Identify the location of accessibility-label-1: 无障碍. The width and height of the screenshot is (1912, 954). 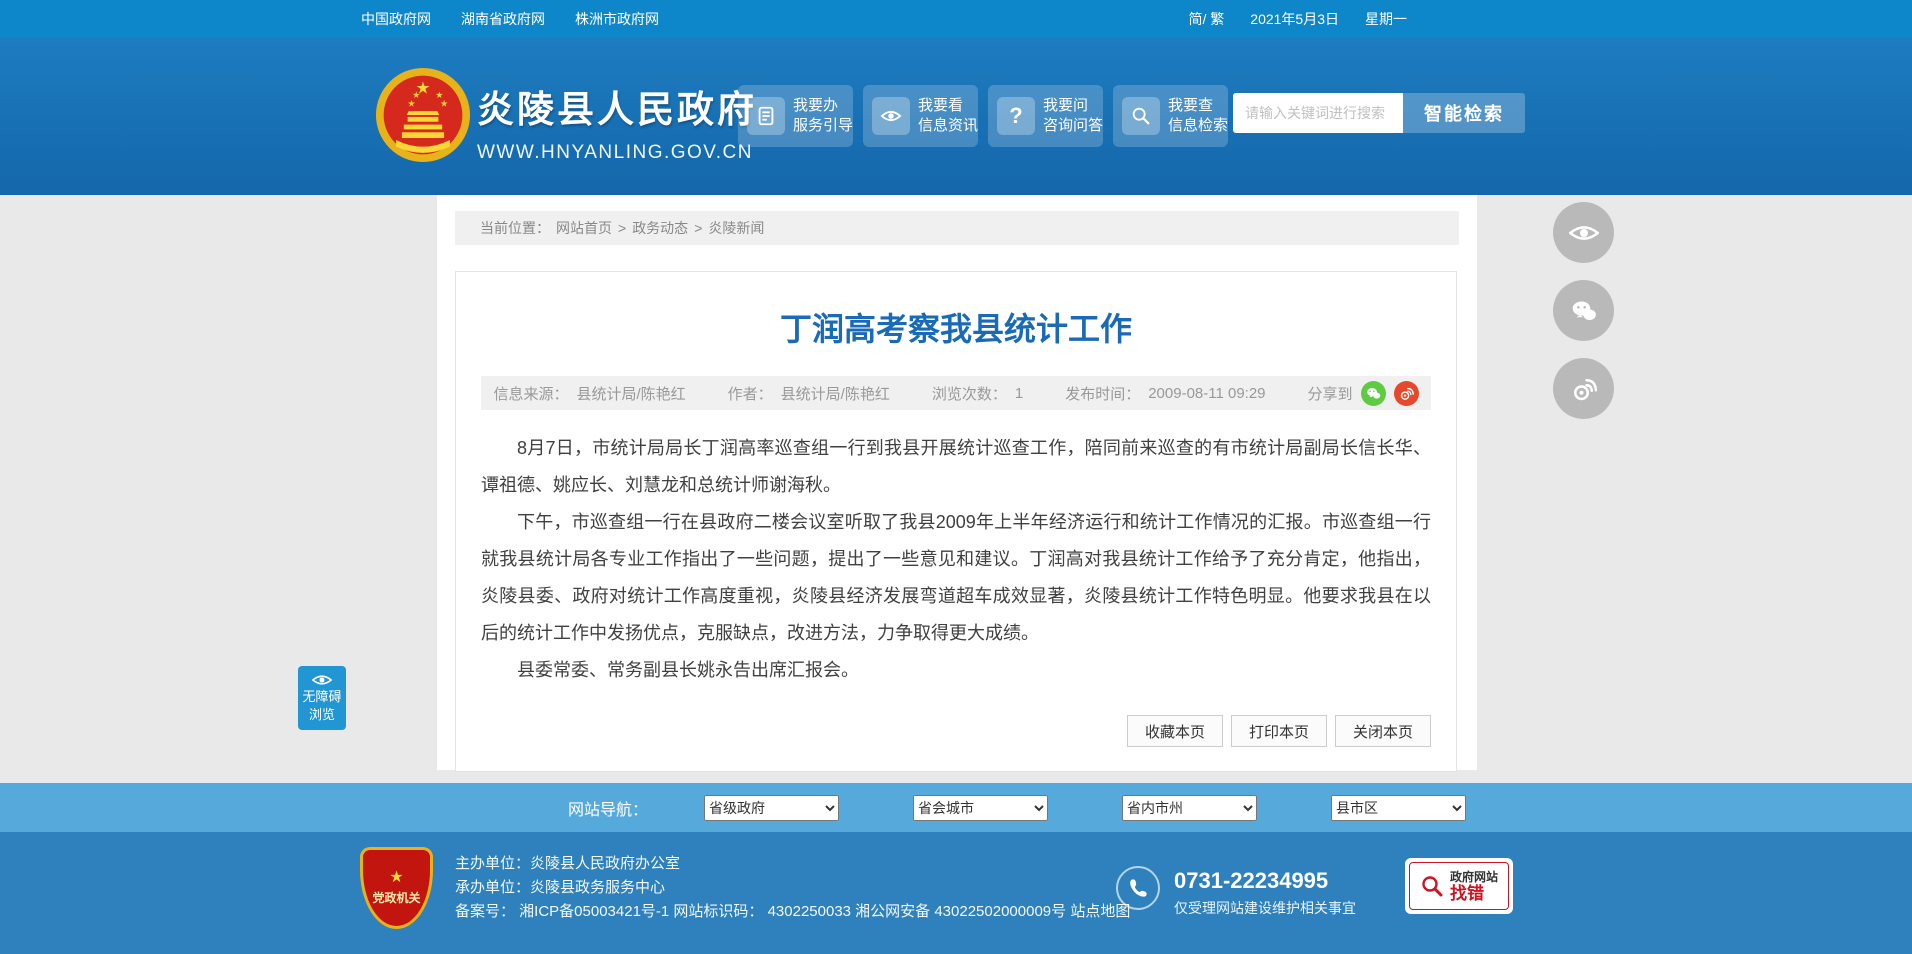
(322, 696).